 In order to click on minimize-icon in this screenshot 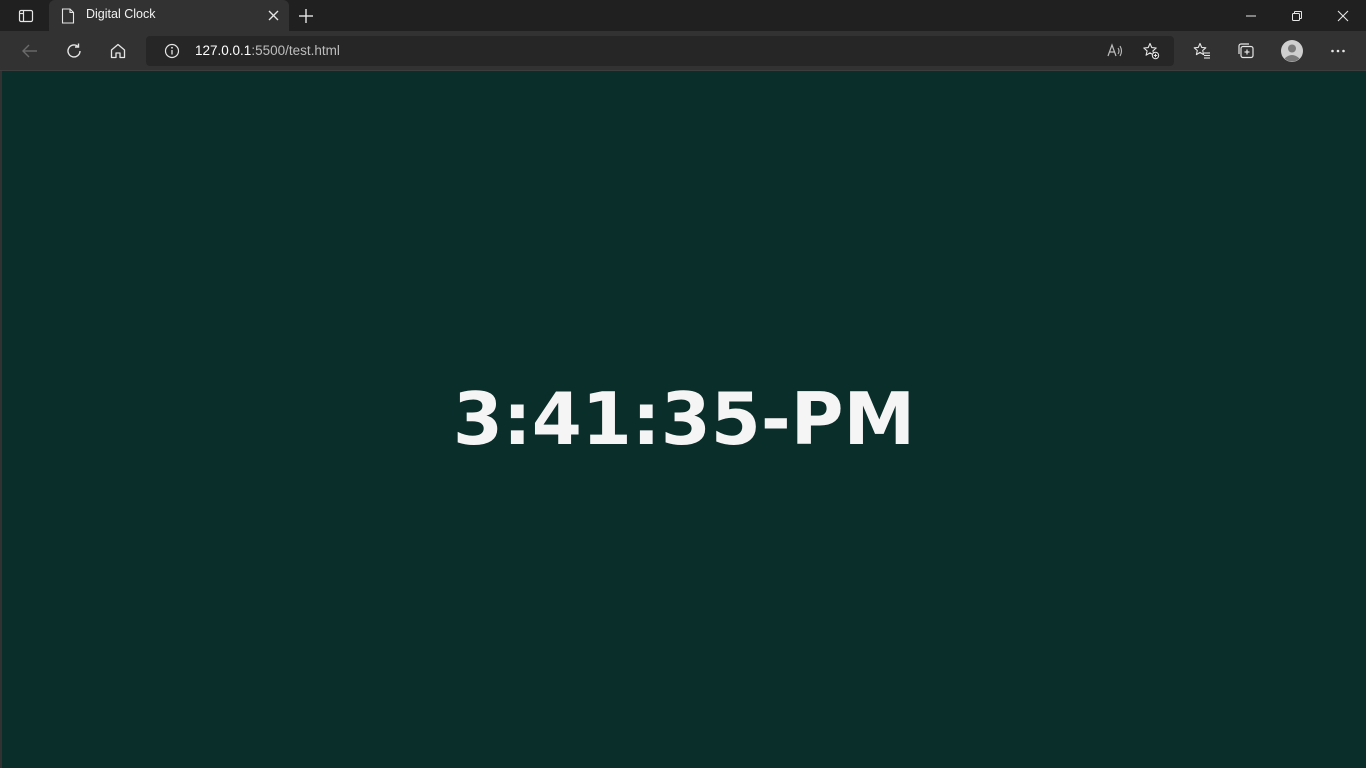, I will do `click(1251, 15)`.